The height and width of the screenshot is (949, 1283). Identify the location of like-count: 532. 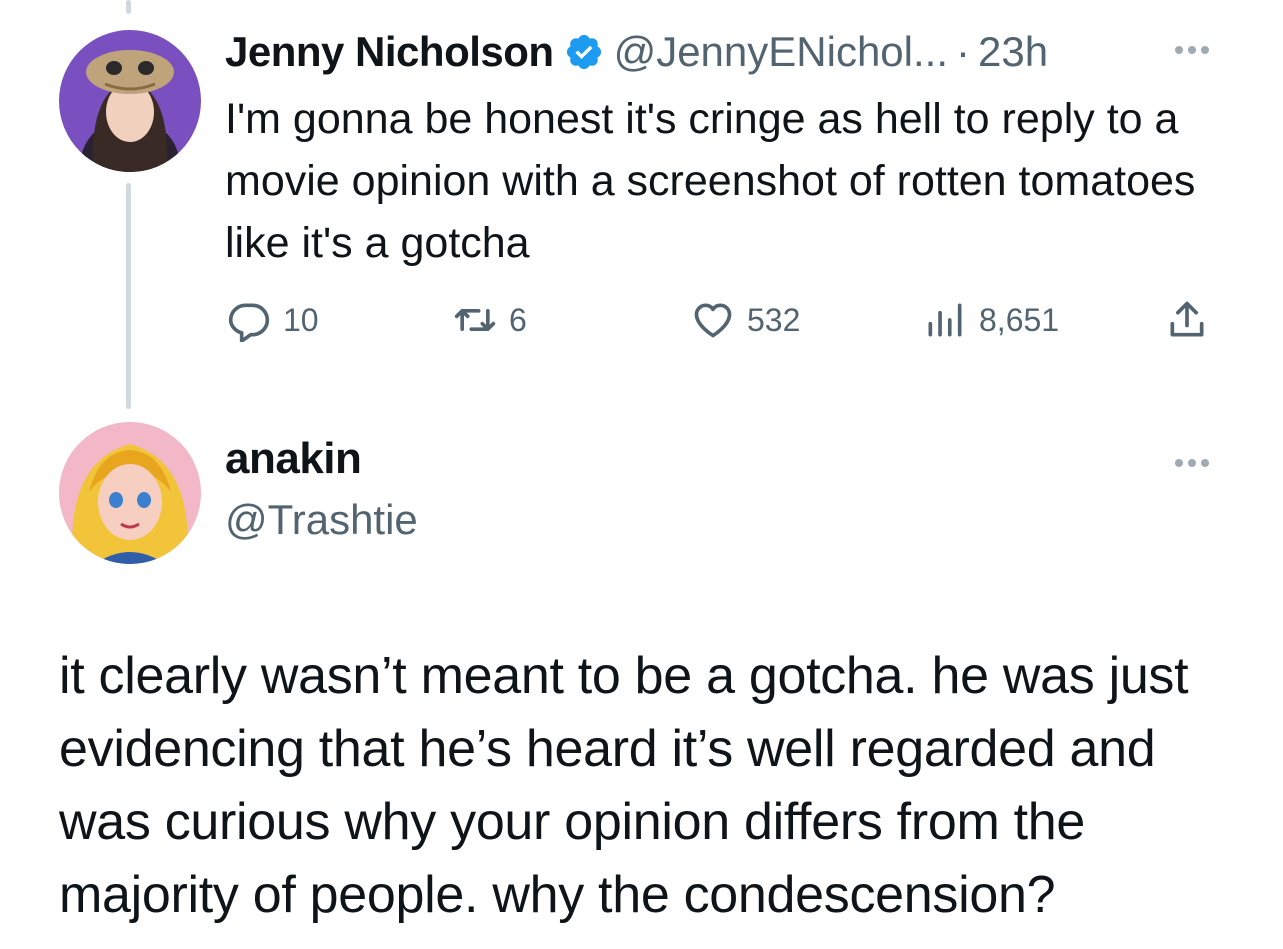
(774, 319).